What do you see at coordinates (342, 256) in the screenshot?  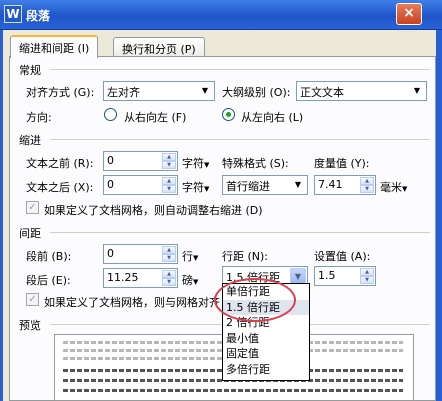 I see `setting-value-label: 设置值 (A):` at bounding box center [342, 256].